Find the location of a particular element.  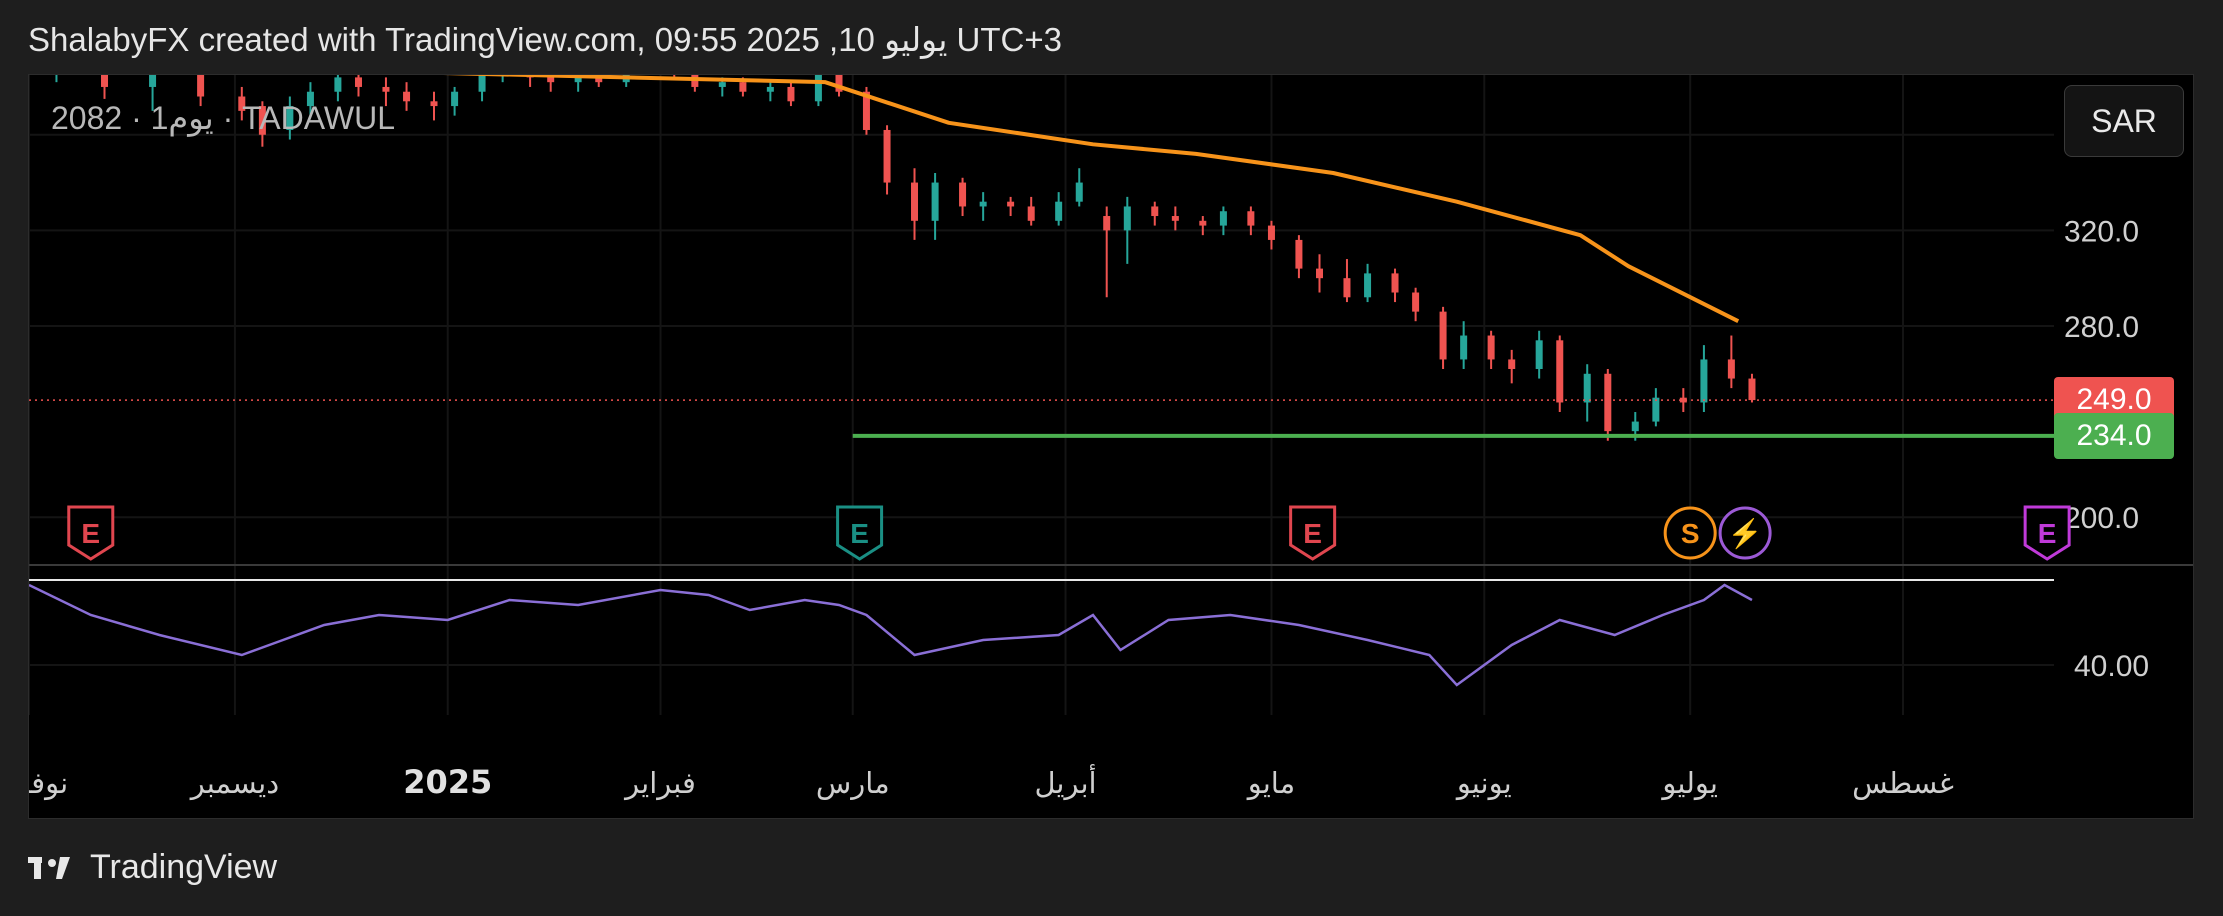

footer: TradingView is located at coordinates (152, 867).